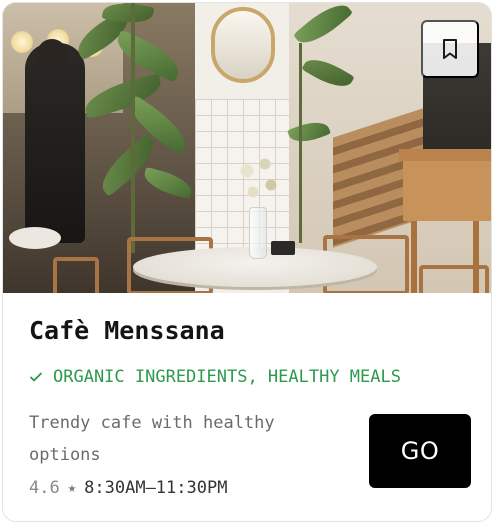 The height and width of the screenshot is (524, 494). Describe the element at coordinates (156, 488) in the screenshot. I see `opening-hours: 8:30AM–11:30PM` at that location.